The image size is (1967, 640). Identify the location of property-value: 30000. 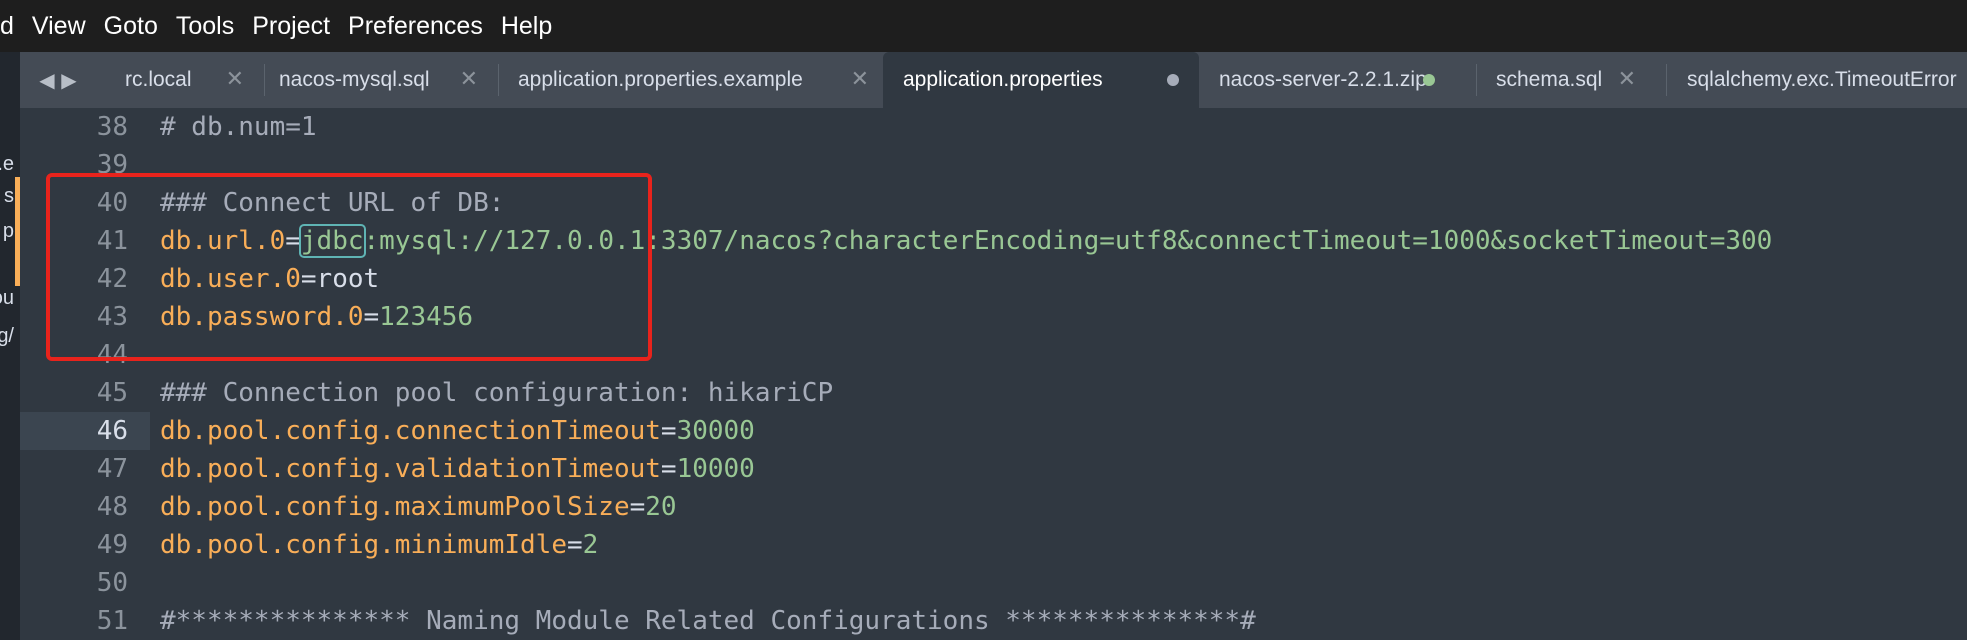
(715, 431).